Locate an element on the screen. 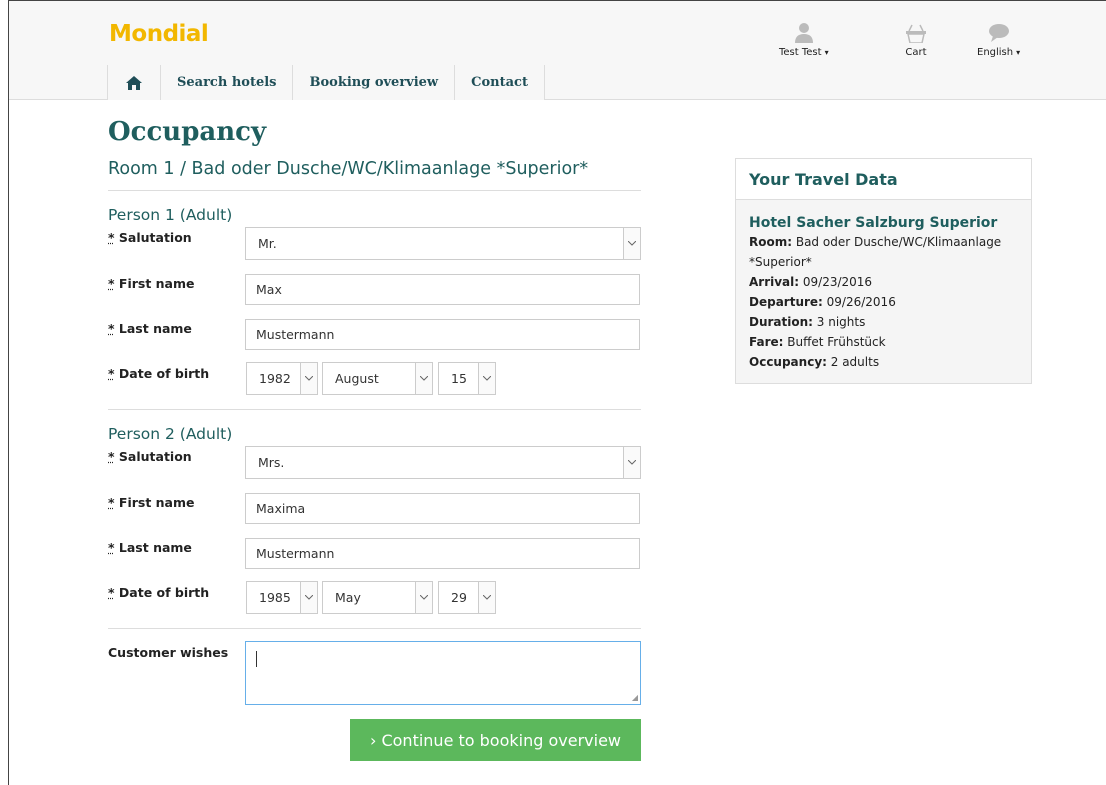 The image size is (1106, 785). duration-info: Duration: 3 nights is located at coordinates (807, 322).